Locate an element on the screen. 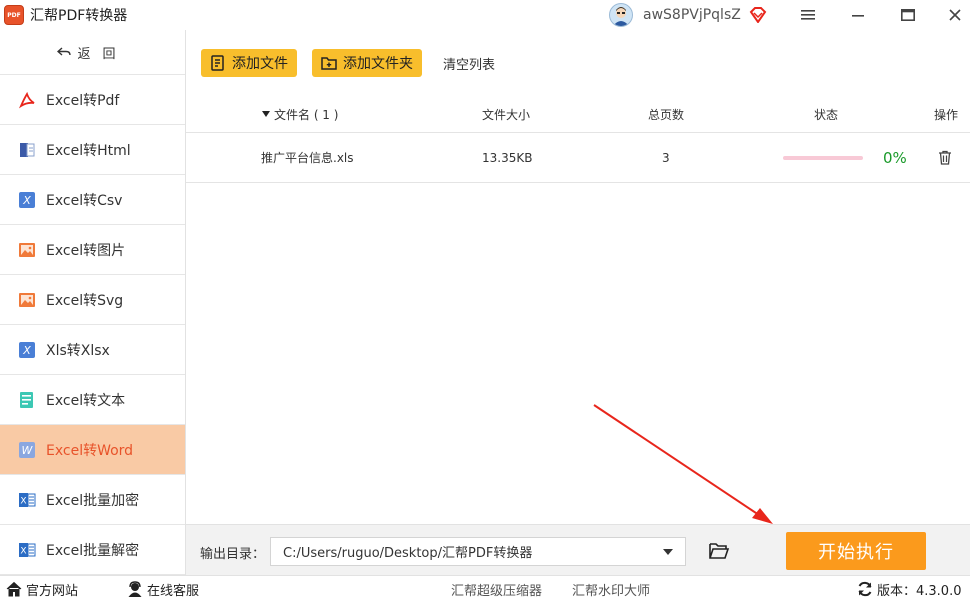  support-link: 在线客服 is located at coordinates (163, 589).